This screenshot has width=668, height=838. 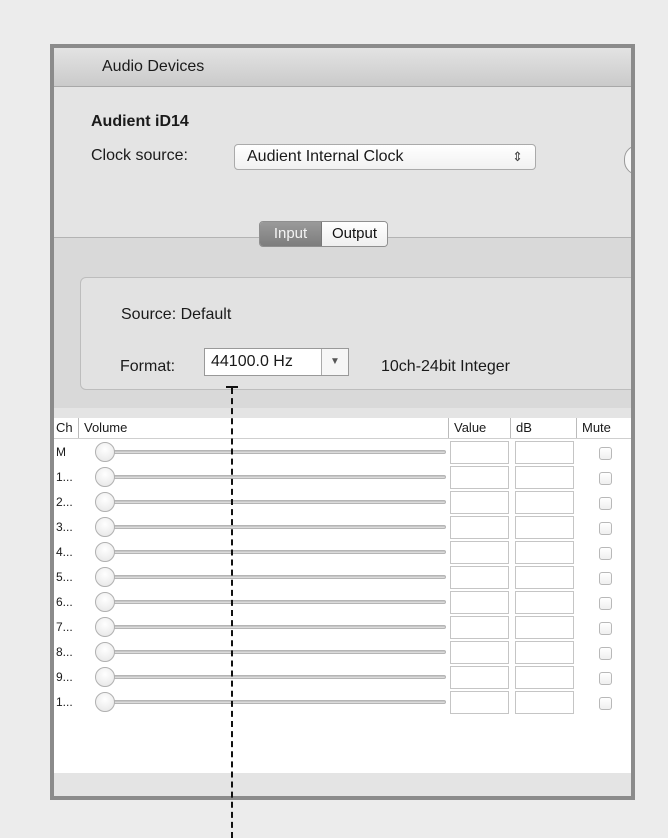 I want to click on source-label: Source:, so click(x=149, y=314).